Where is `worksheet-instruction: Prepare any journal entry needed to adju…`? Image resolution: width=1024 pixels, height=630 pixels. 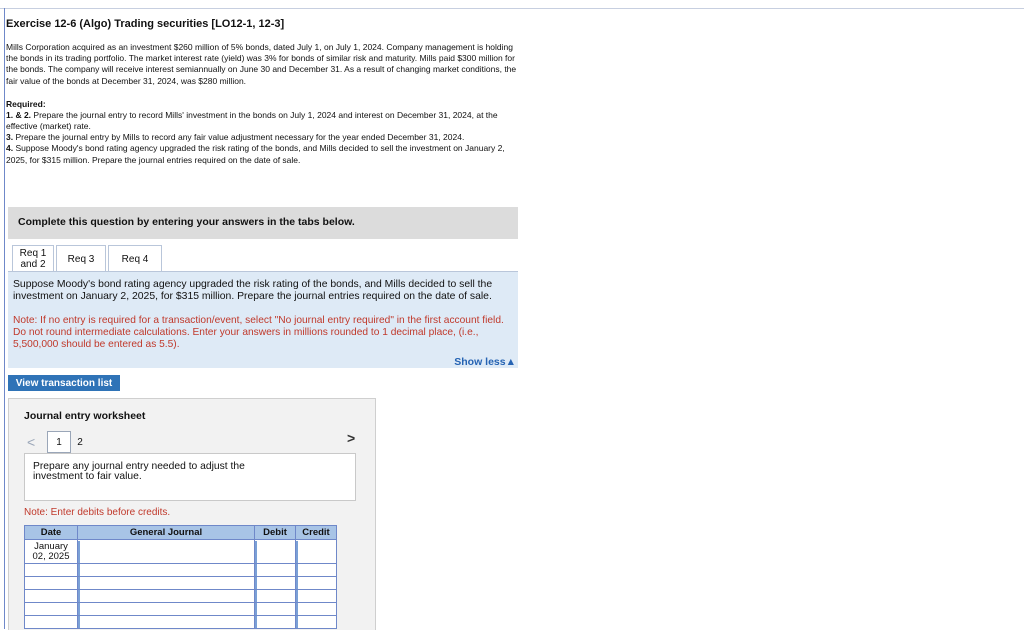 worksheet-instruction: Prepare any journal entry needed to adju… is located at coordinates (139, 471).